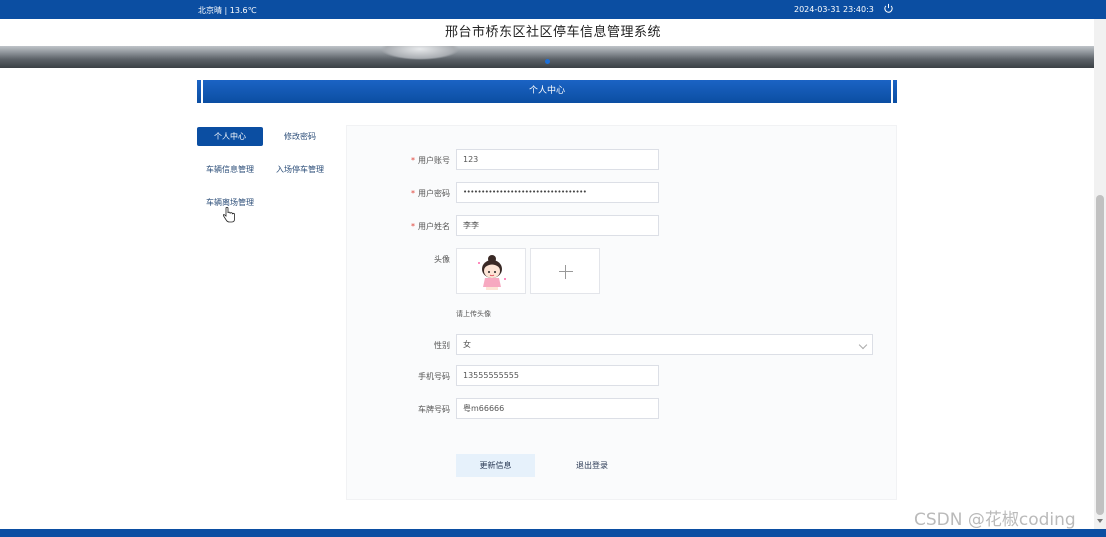  Describe the element at coordinates (557, 408) in the screenshot. I see `plate-input: 粤m66666` at that location.